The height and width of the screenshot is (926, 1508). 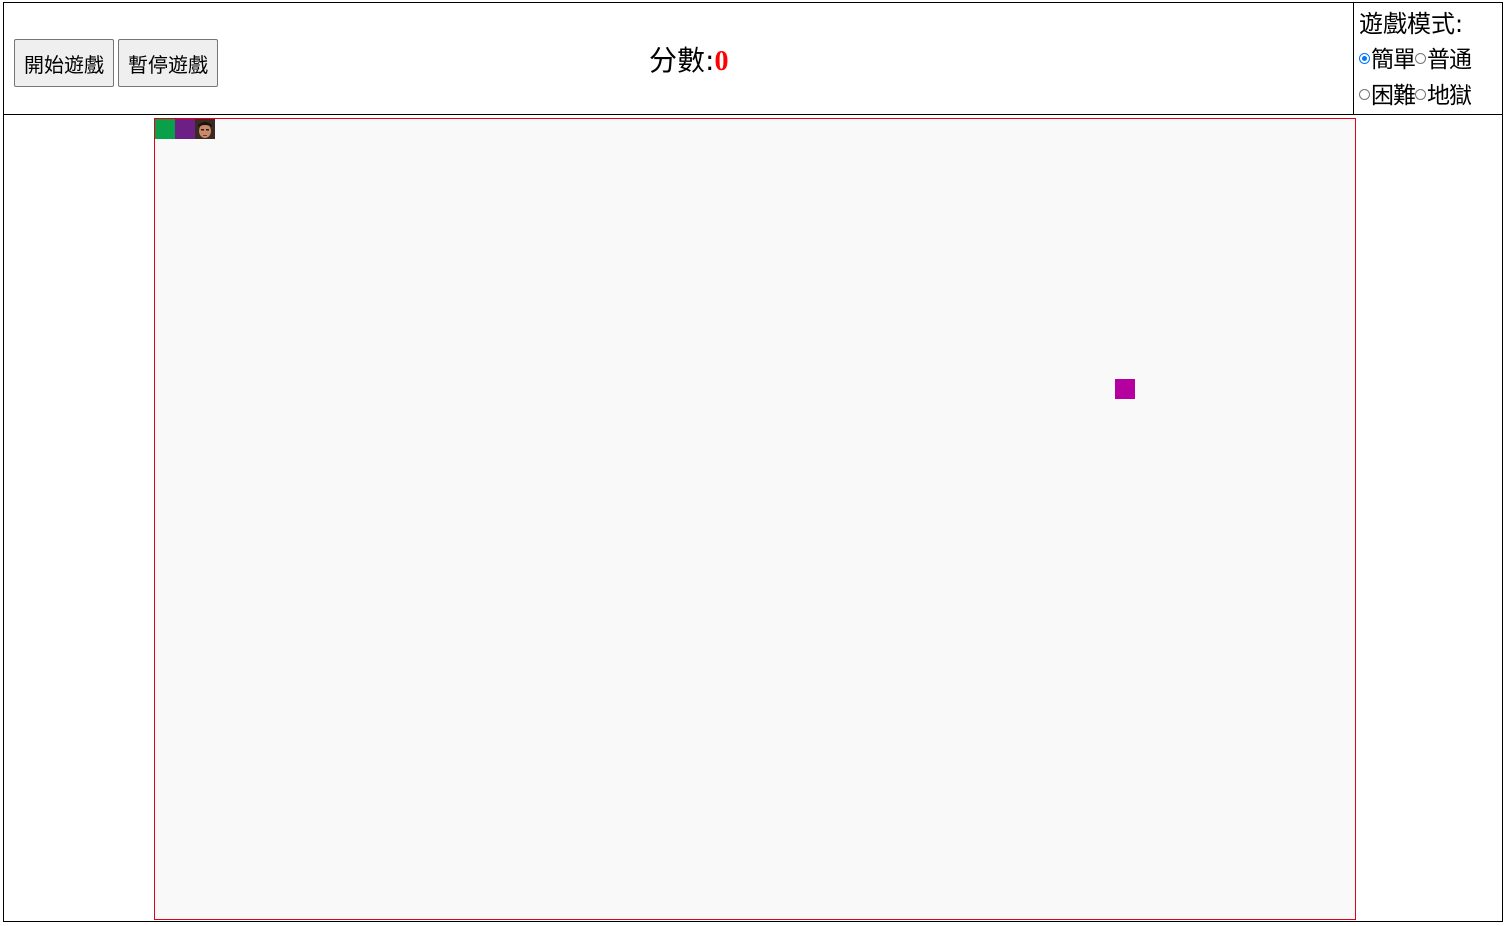 I want to click on score-label: 分數:, so click(x=682, y=60).